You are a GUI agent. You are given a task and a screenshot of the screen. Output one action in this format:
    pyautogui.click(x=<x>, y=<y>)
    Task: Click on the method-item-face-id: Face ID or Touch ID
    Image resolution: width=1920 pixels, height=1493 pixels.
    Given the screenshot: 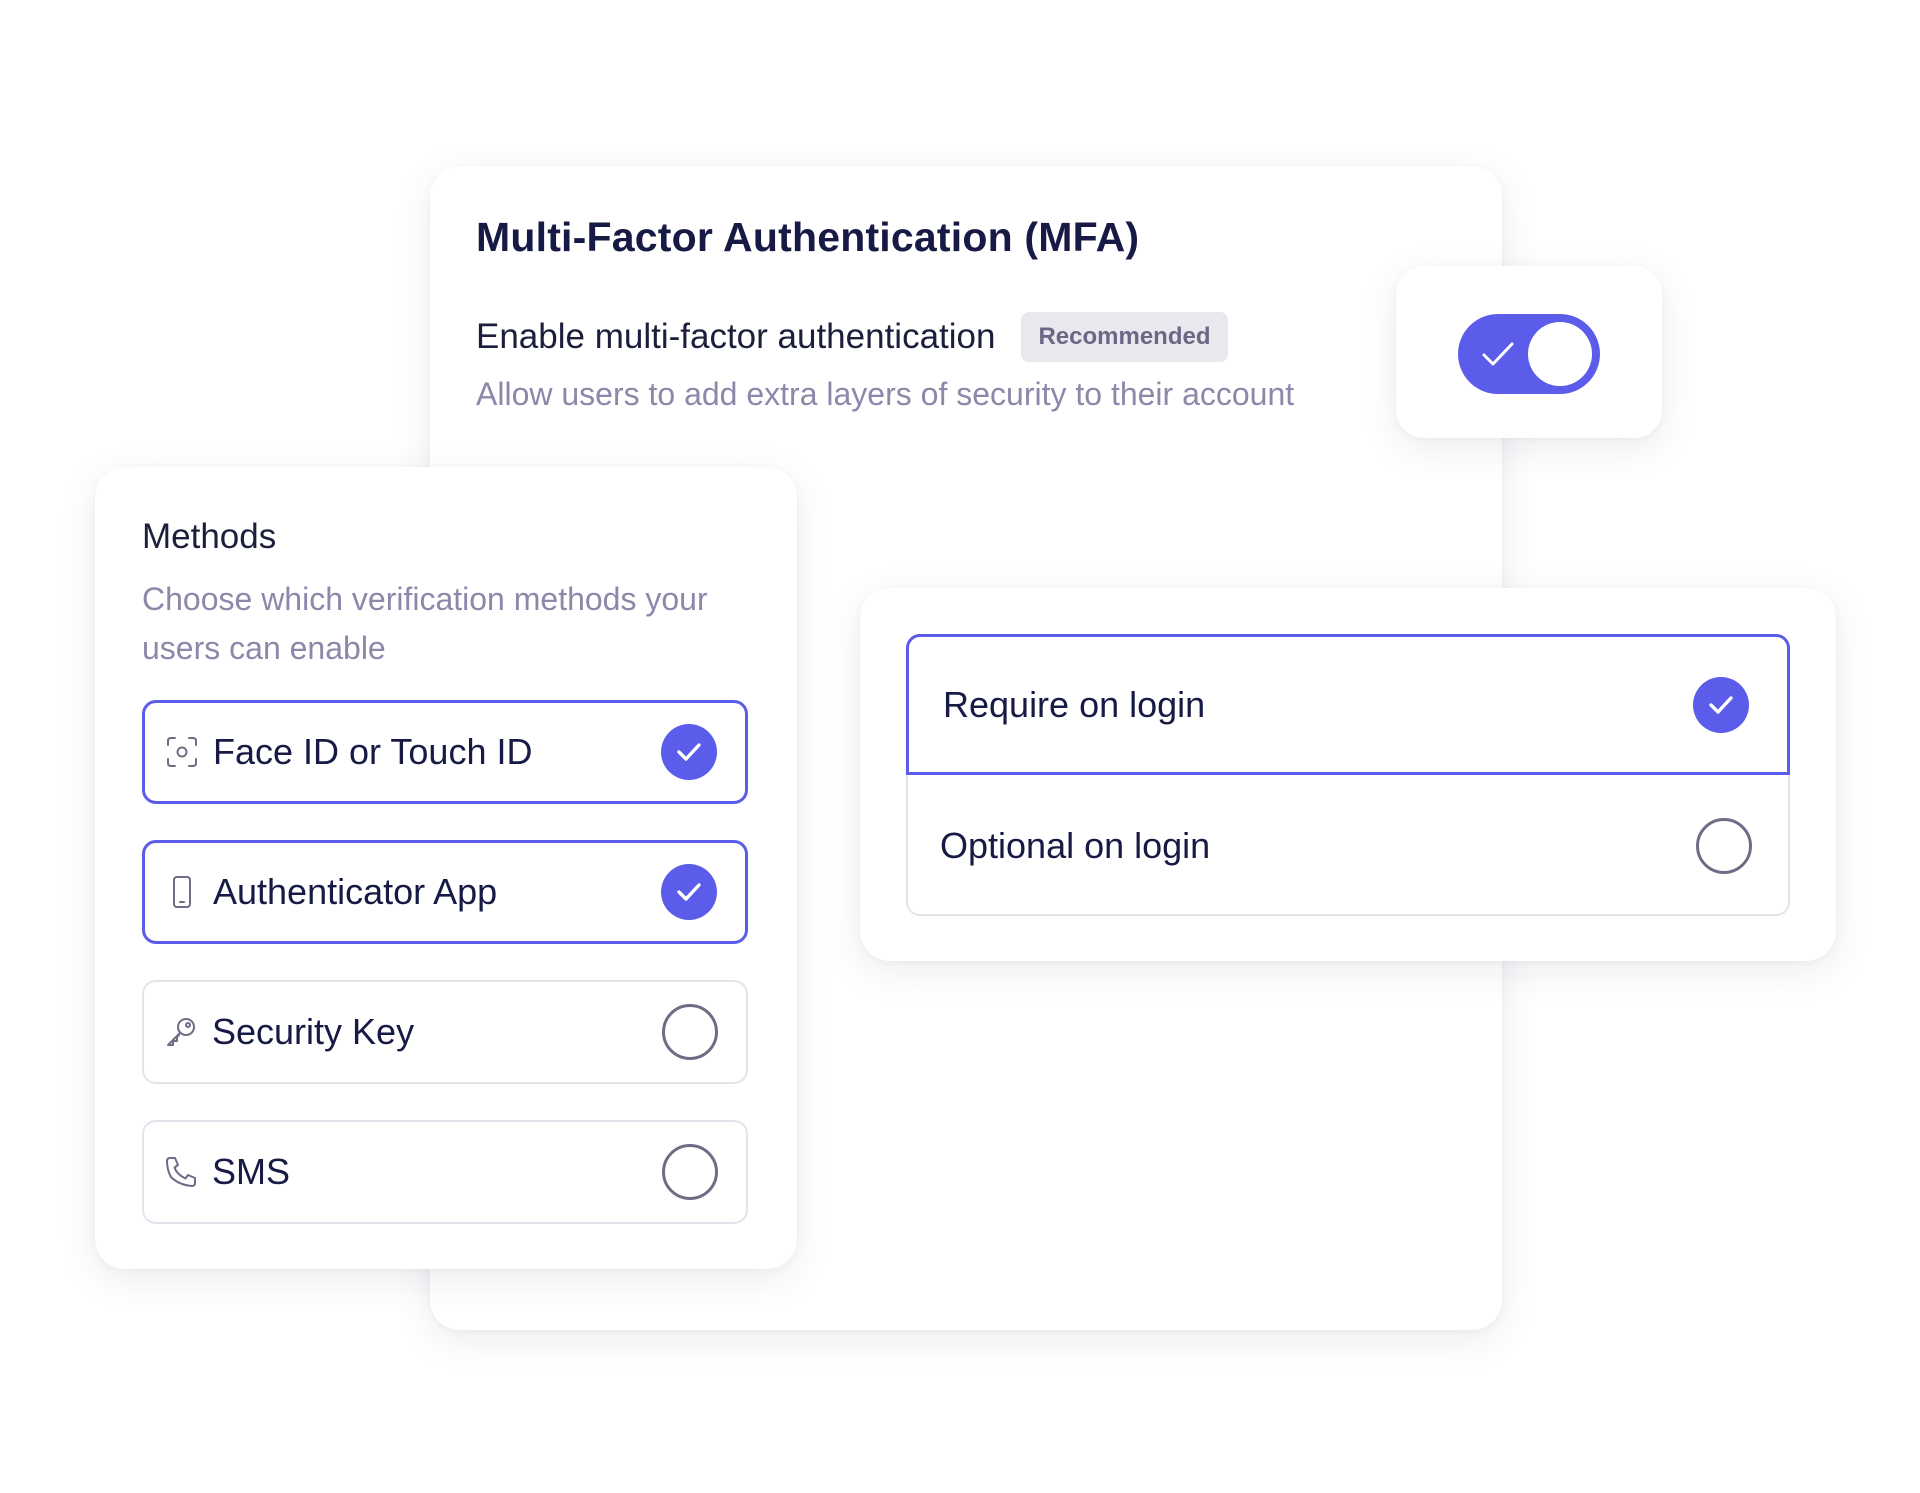 What is the action you would take?
    pyautogui.click(x=445, y=752)
    